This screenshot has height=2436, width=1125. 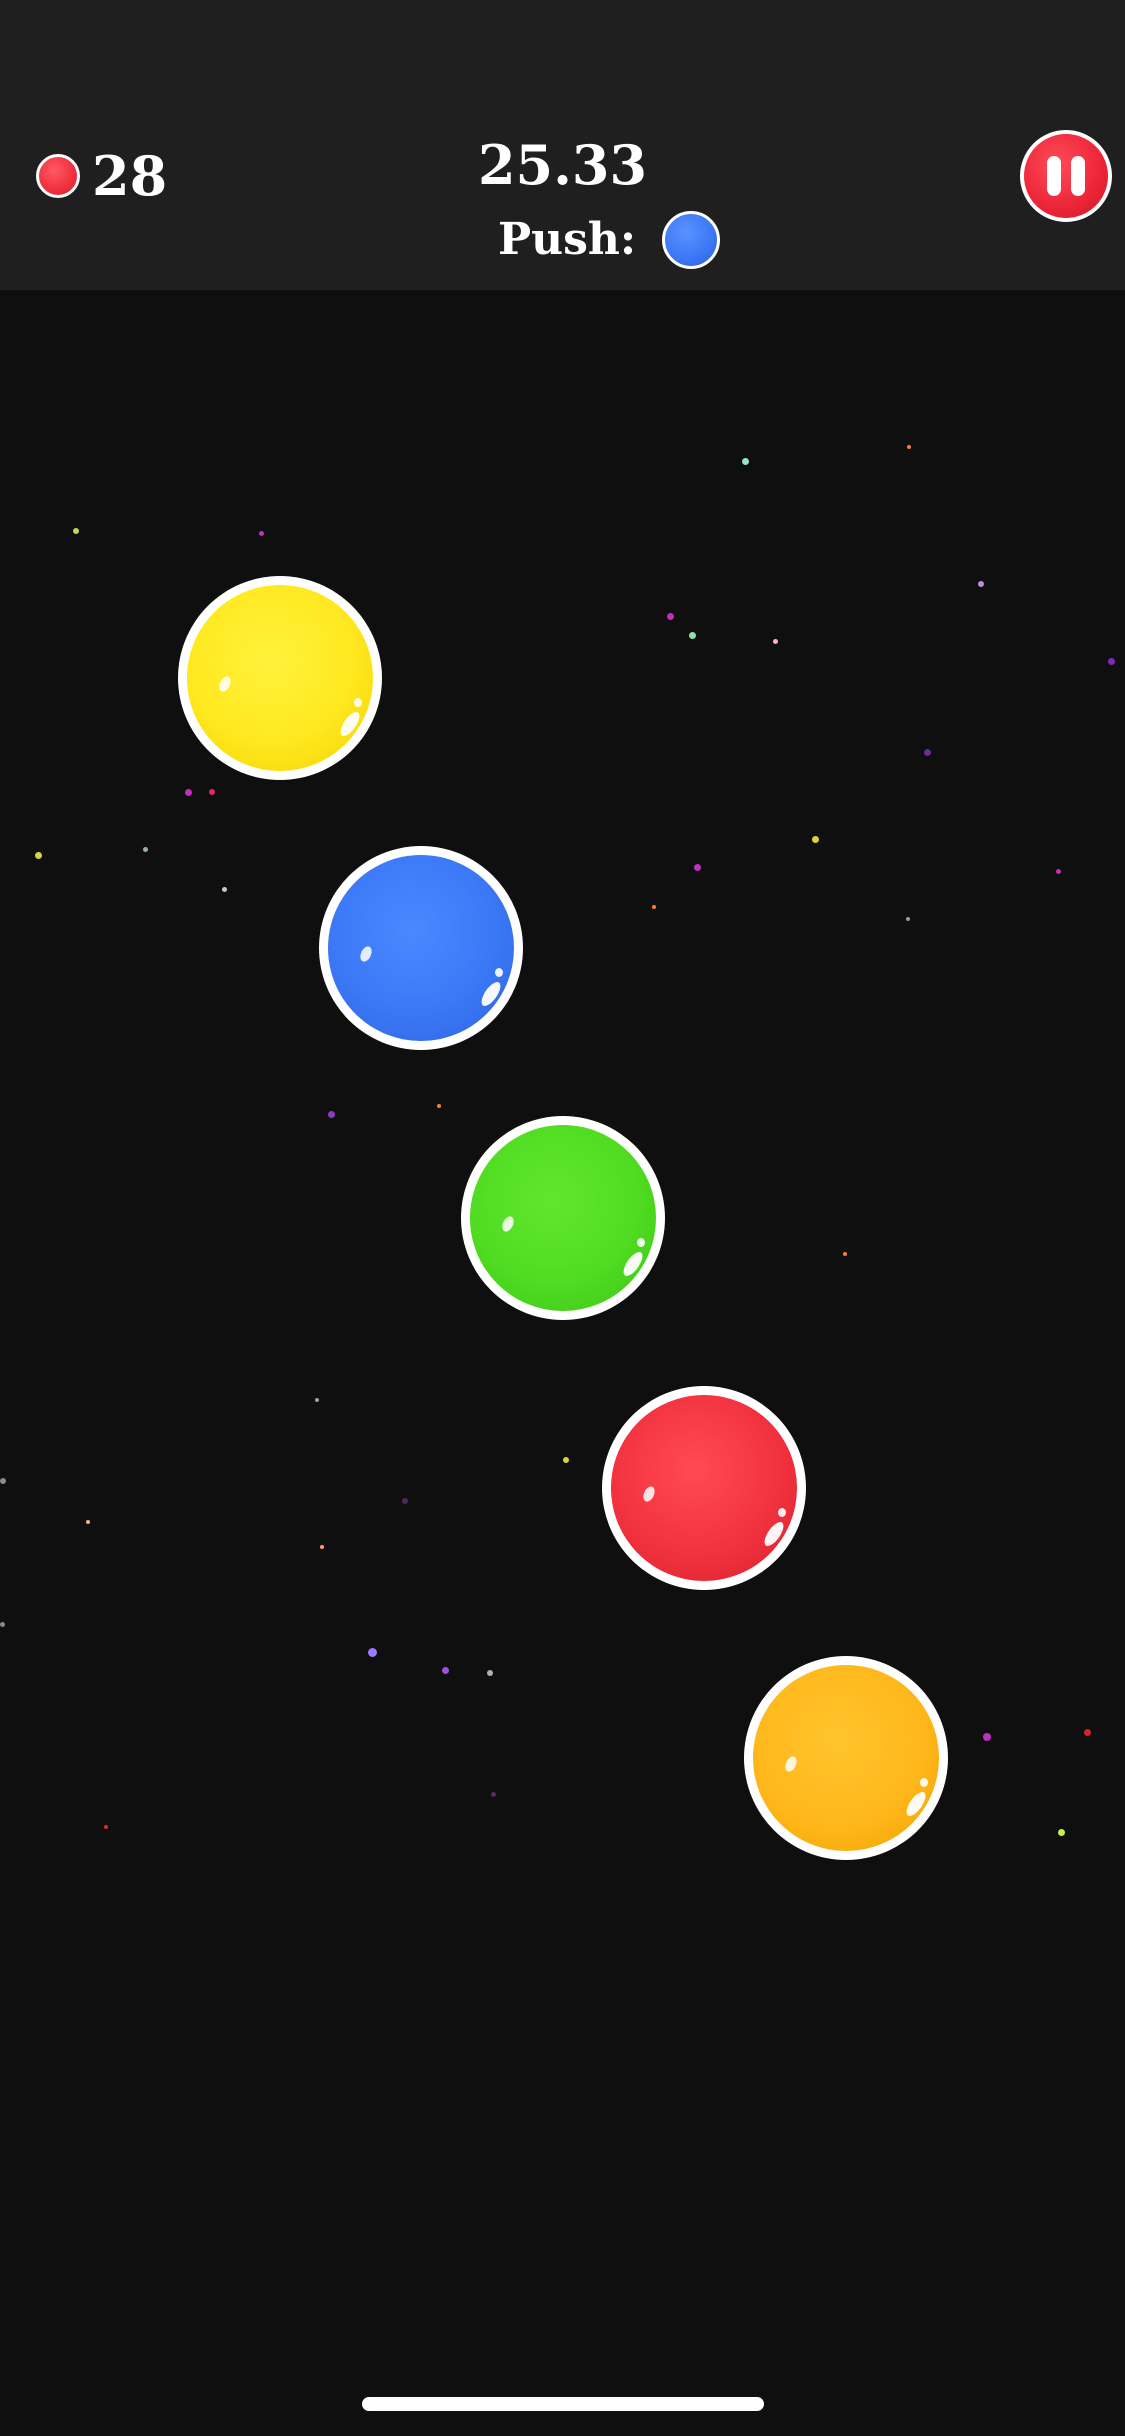 I want to click on bubble-orange, so click(x=846, y=1758).